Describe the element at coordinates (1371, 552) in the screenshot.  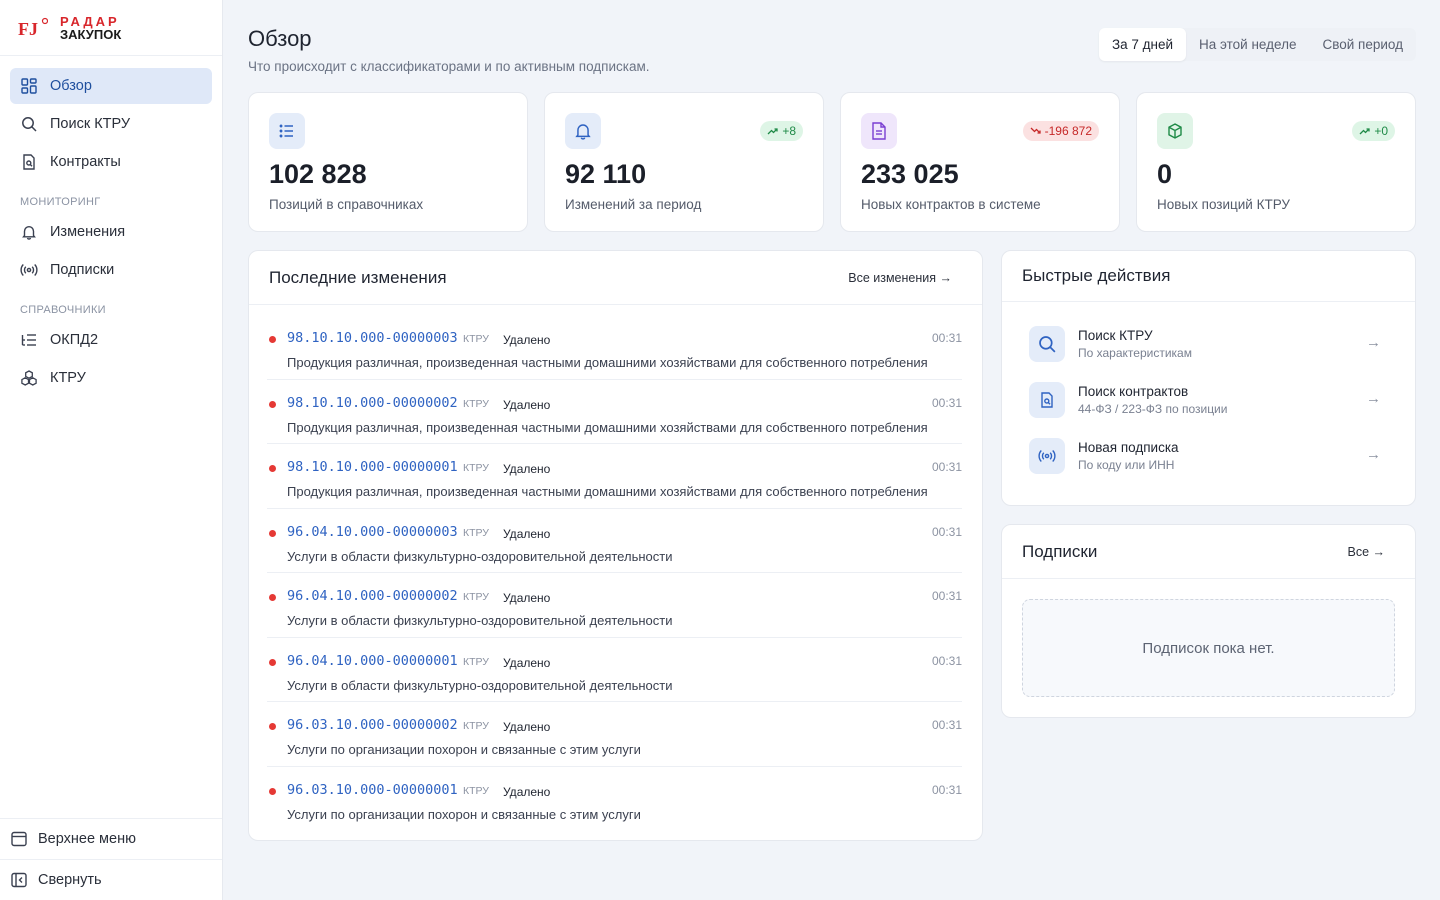
I see `all-subscriptions-link: Все →` at that location.